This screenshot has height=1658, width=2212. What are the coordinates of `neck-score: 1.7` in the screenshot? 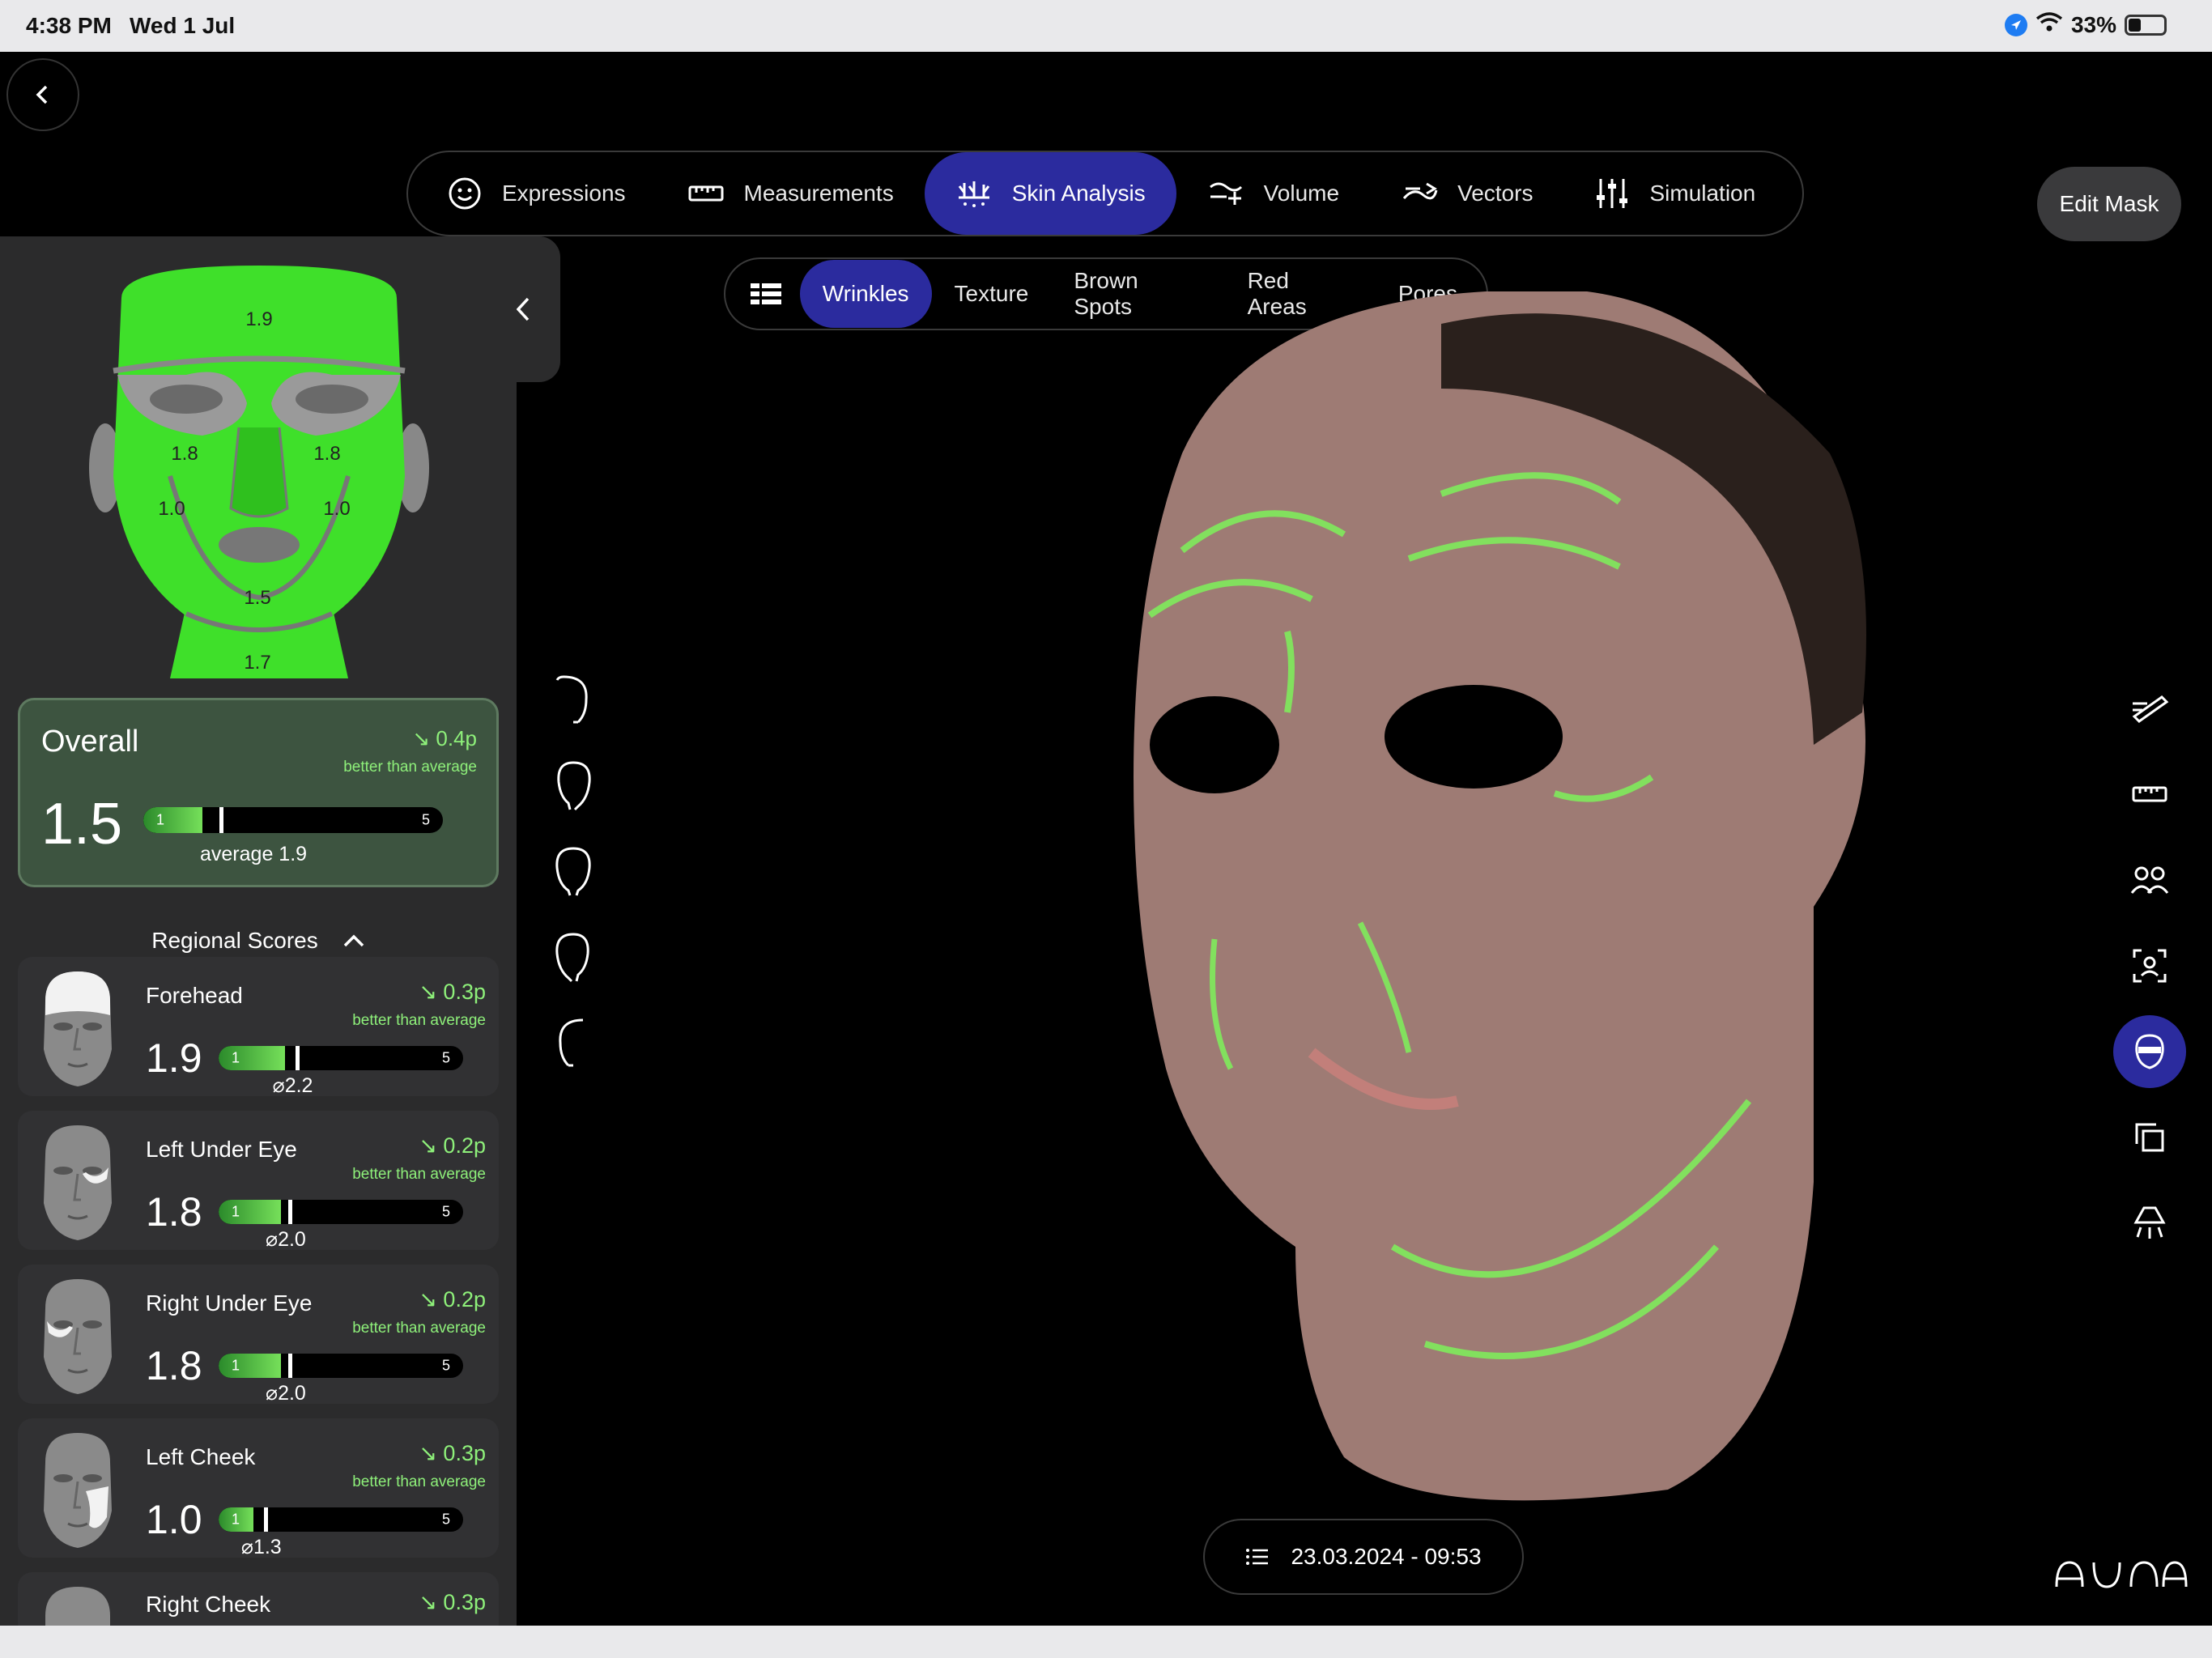 It's located at (257, 663).